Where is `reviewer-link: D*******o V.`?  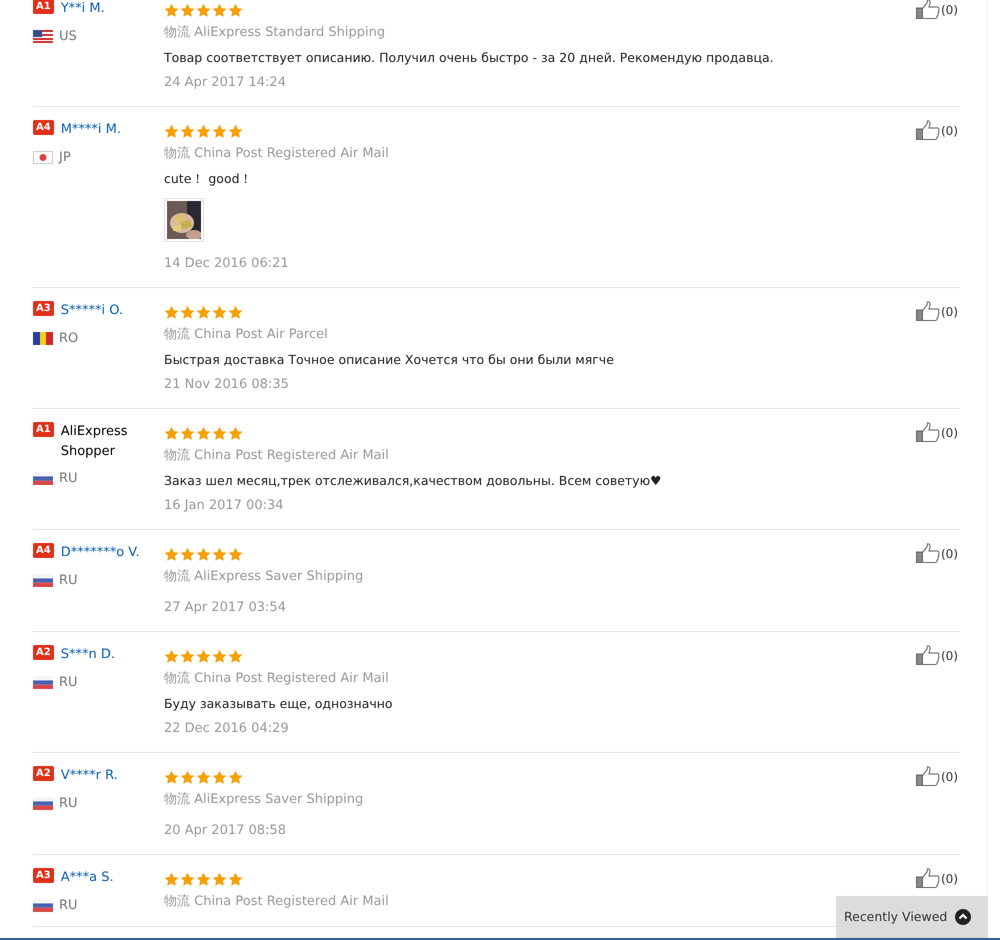 reviewer-link: D*******o V. is located at coordinates (100, 552).